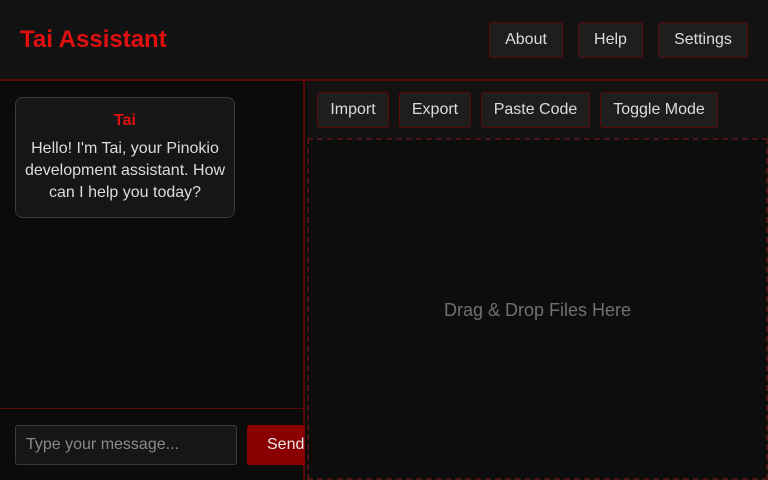 This screenshot has height=480, width=768. Describe the element at coordinates (703, 40) in the screenshot. I see `settings-button: Settings` at that location.